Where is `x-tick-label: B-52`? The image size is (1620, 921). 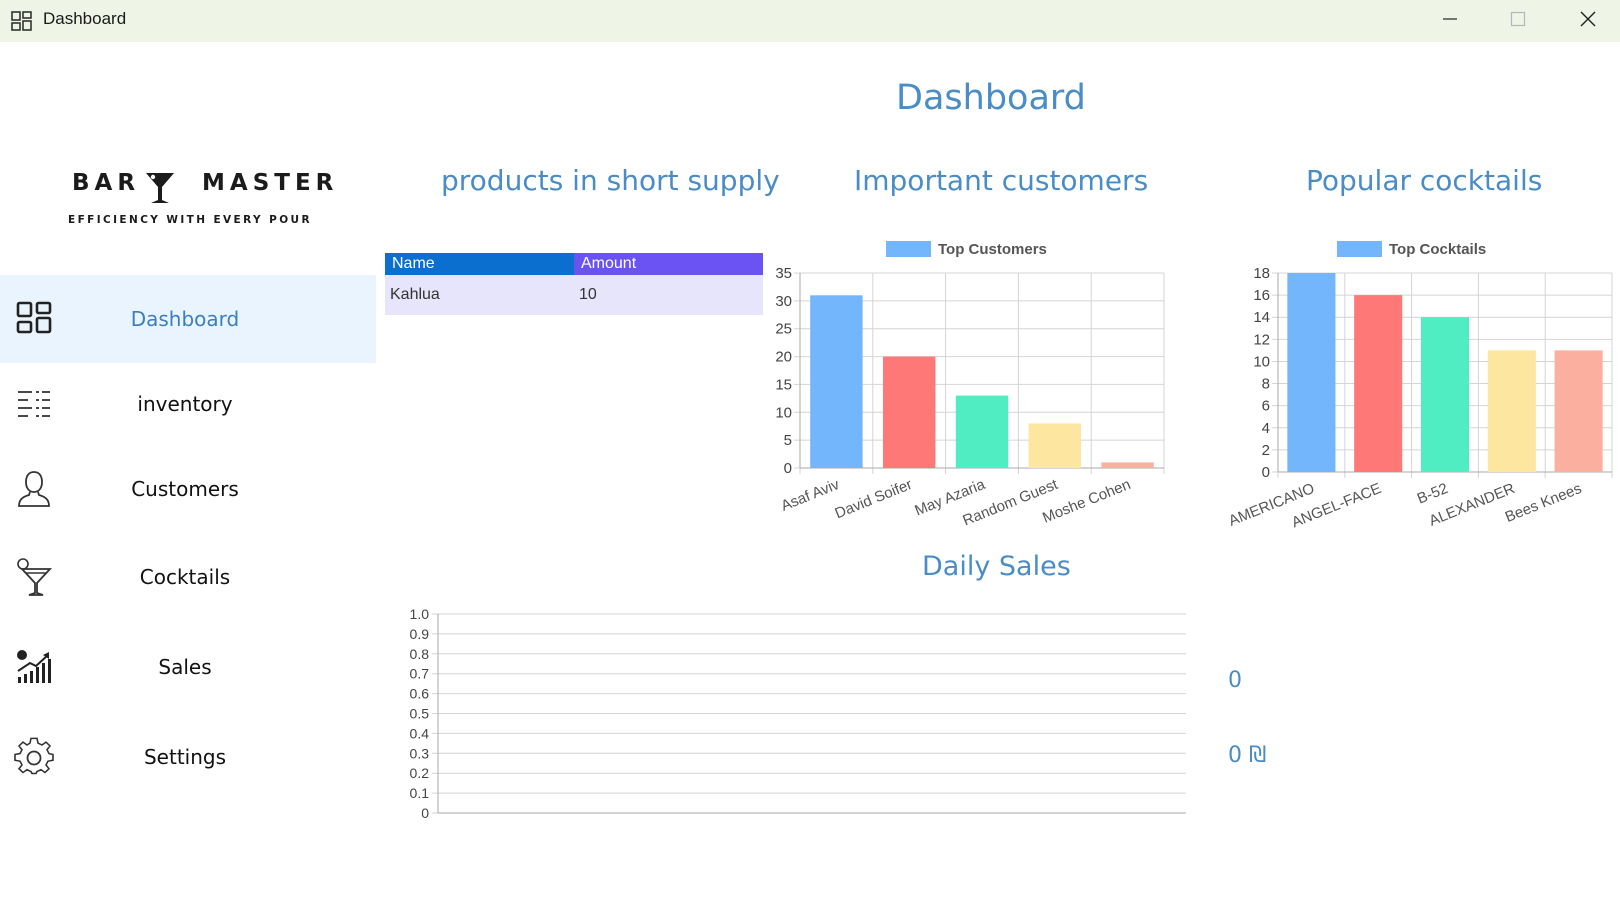
x-tick-label: B-52 is located at coordinates (1433, 494).